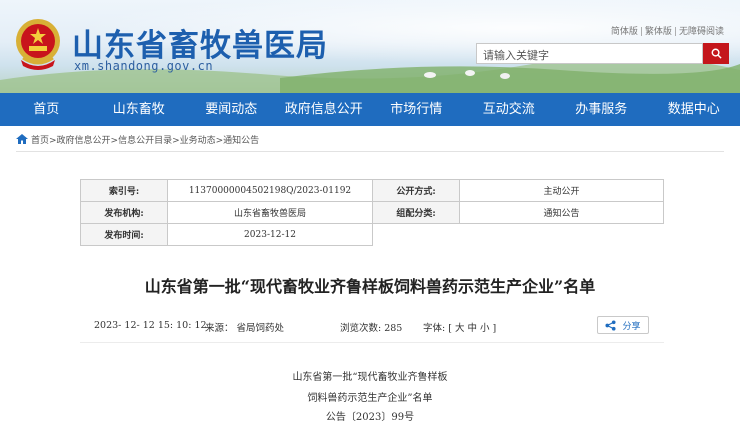 This screenshot has height=436, width=740. I want to click on share-button: 分享, so click(623, 325).